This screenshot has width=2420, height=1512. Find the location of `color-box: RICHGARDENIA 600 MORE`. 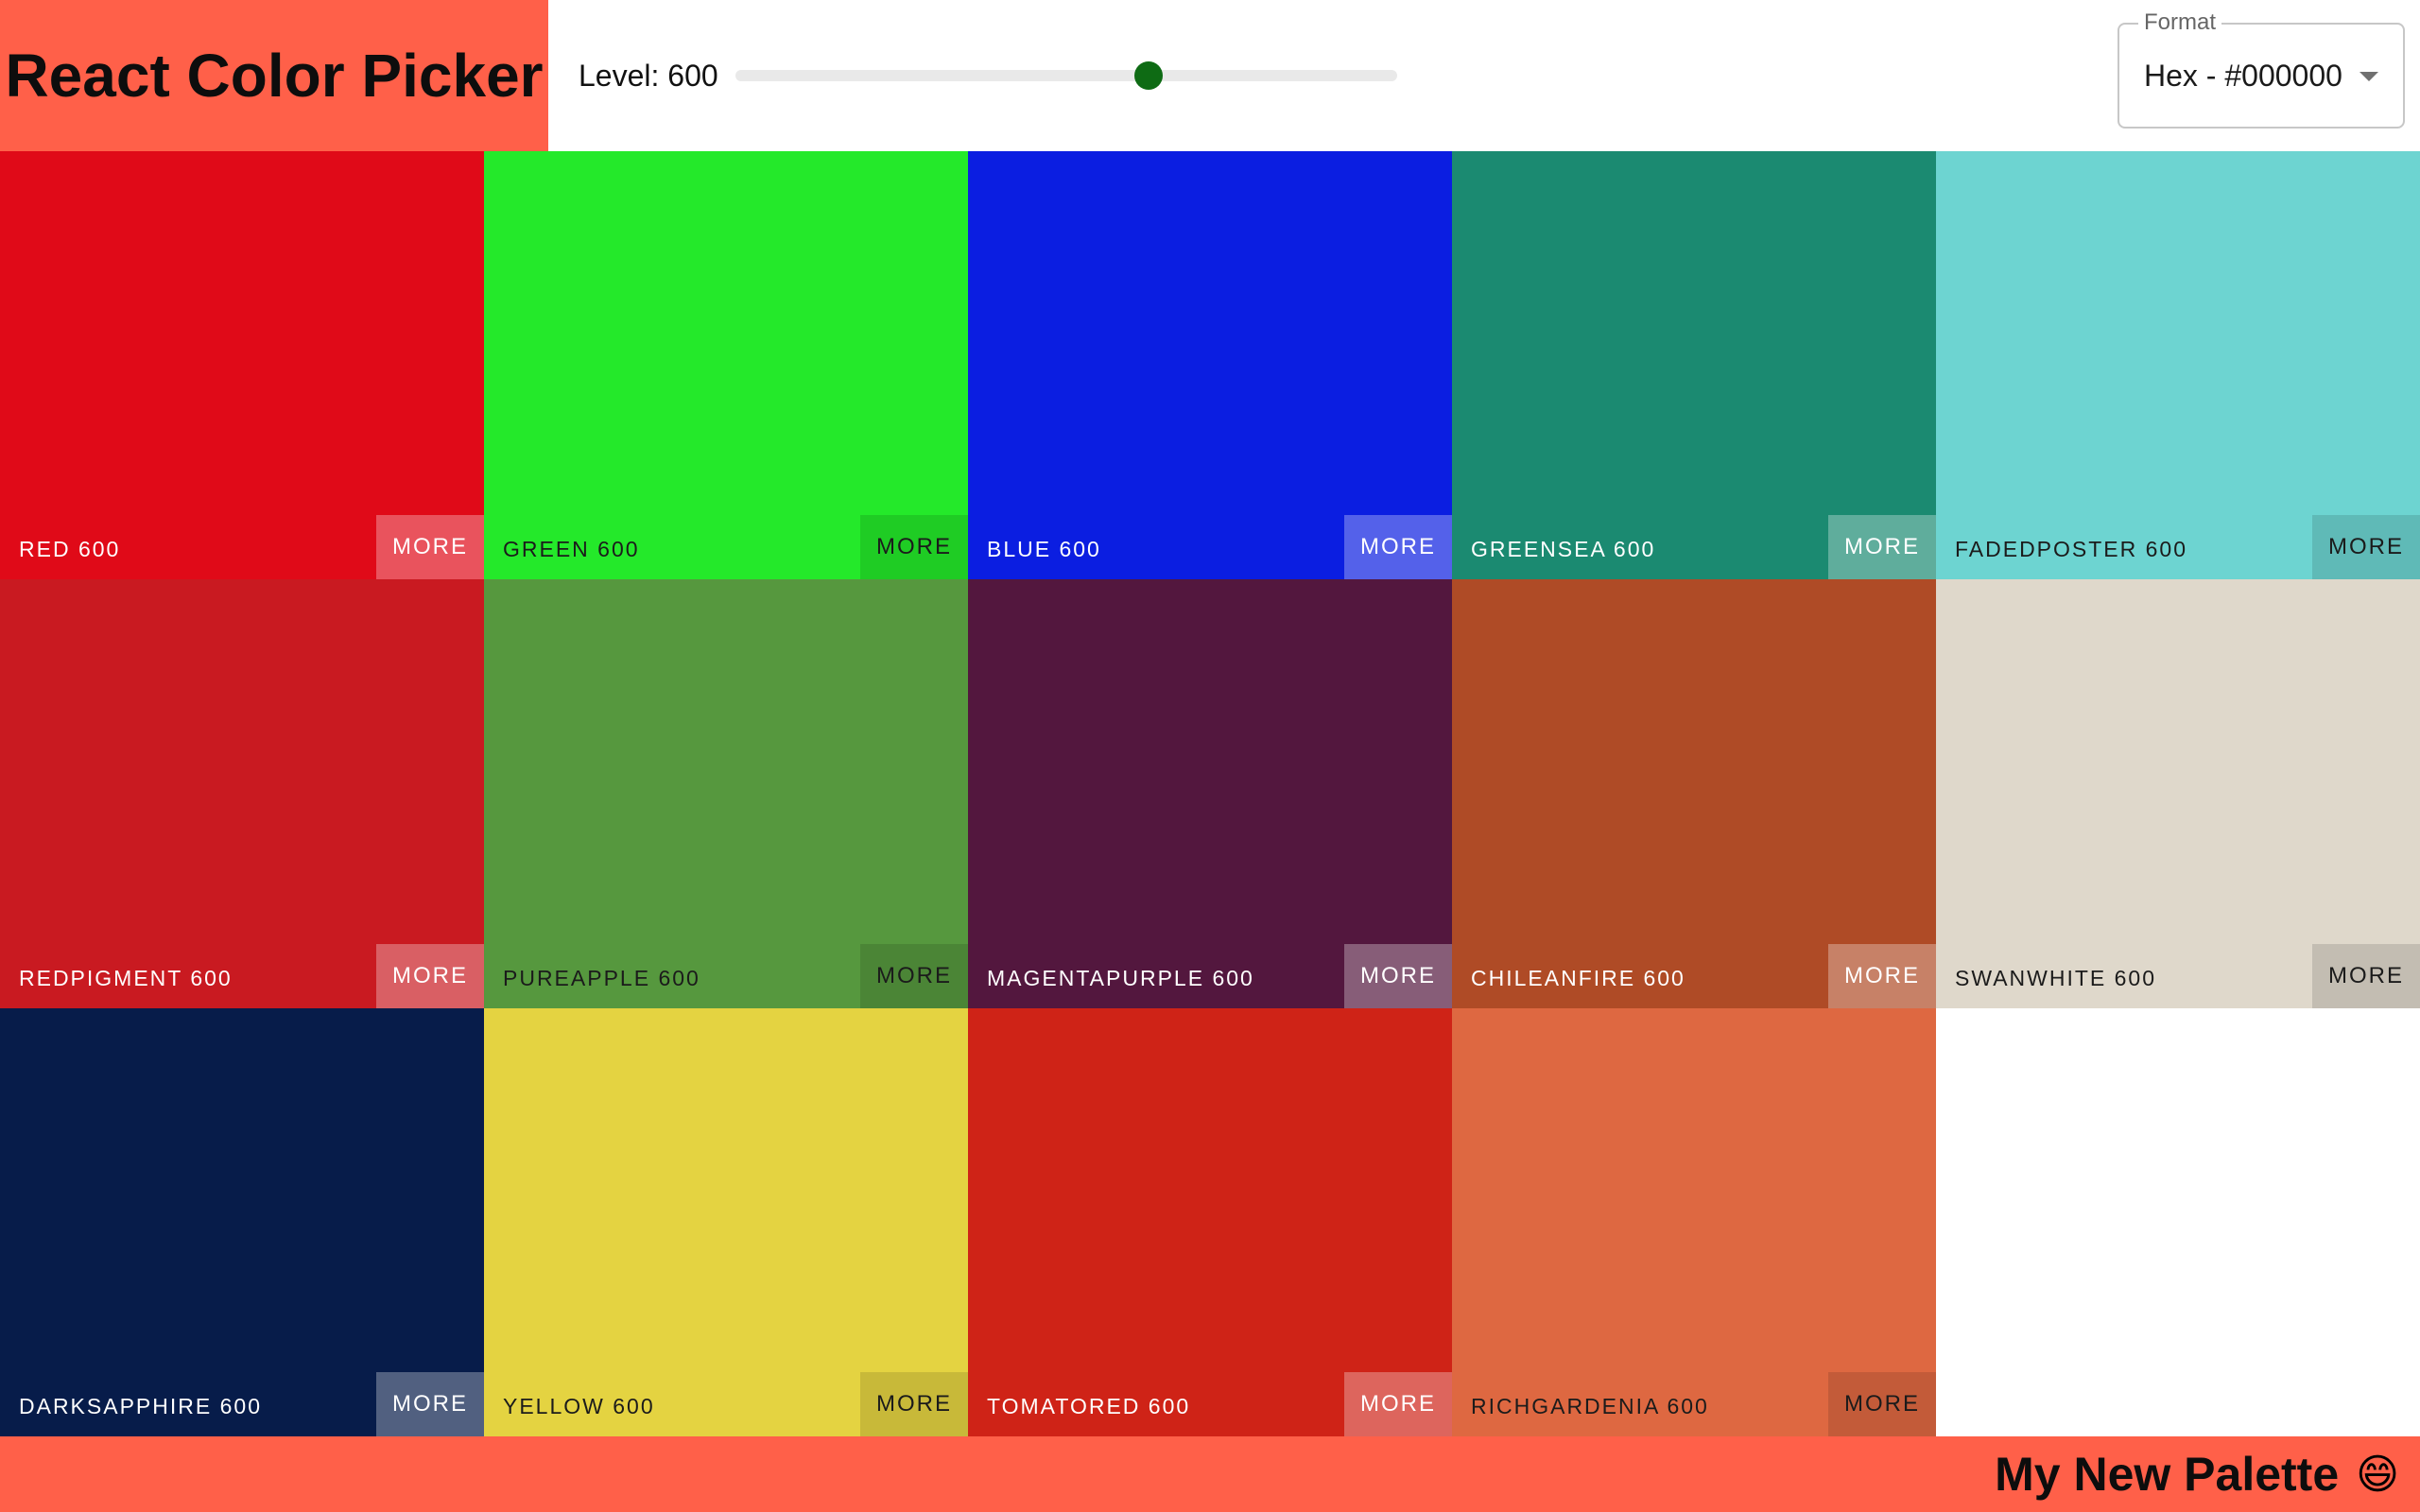

color-box: RICHGARDENIA 600 MORE is located at coordinates (1694, 1221).